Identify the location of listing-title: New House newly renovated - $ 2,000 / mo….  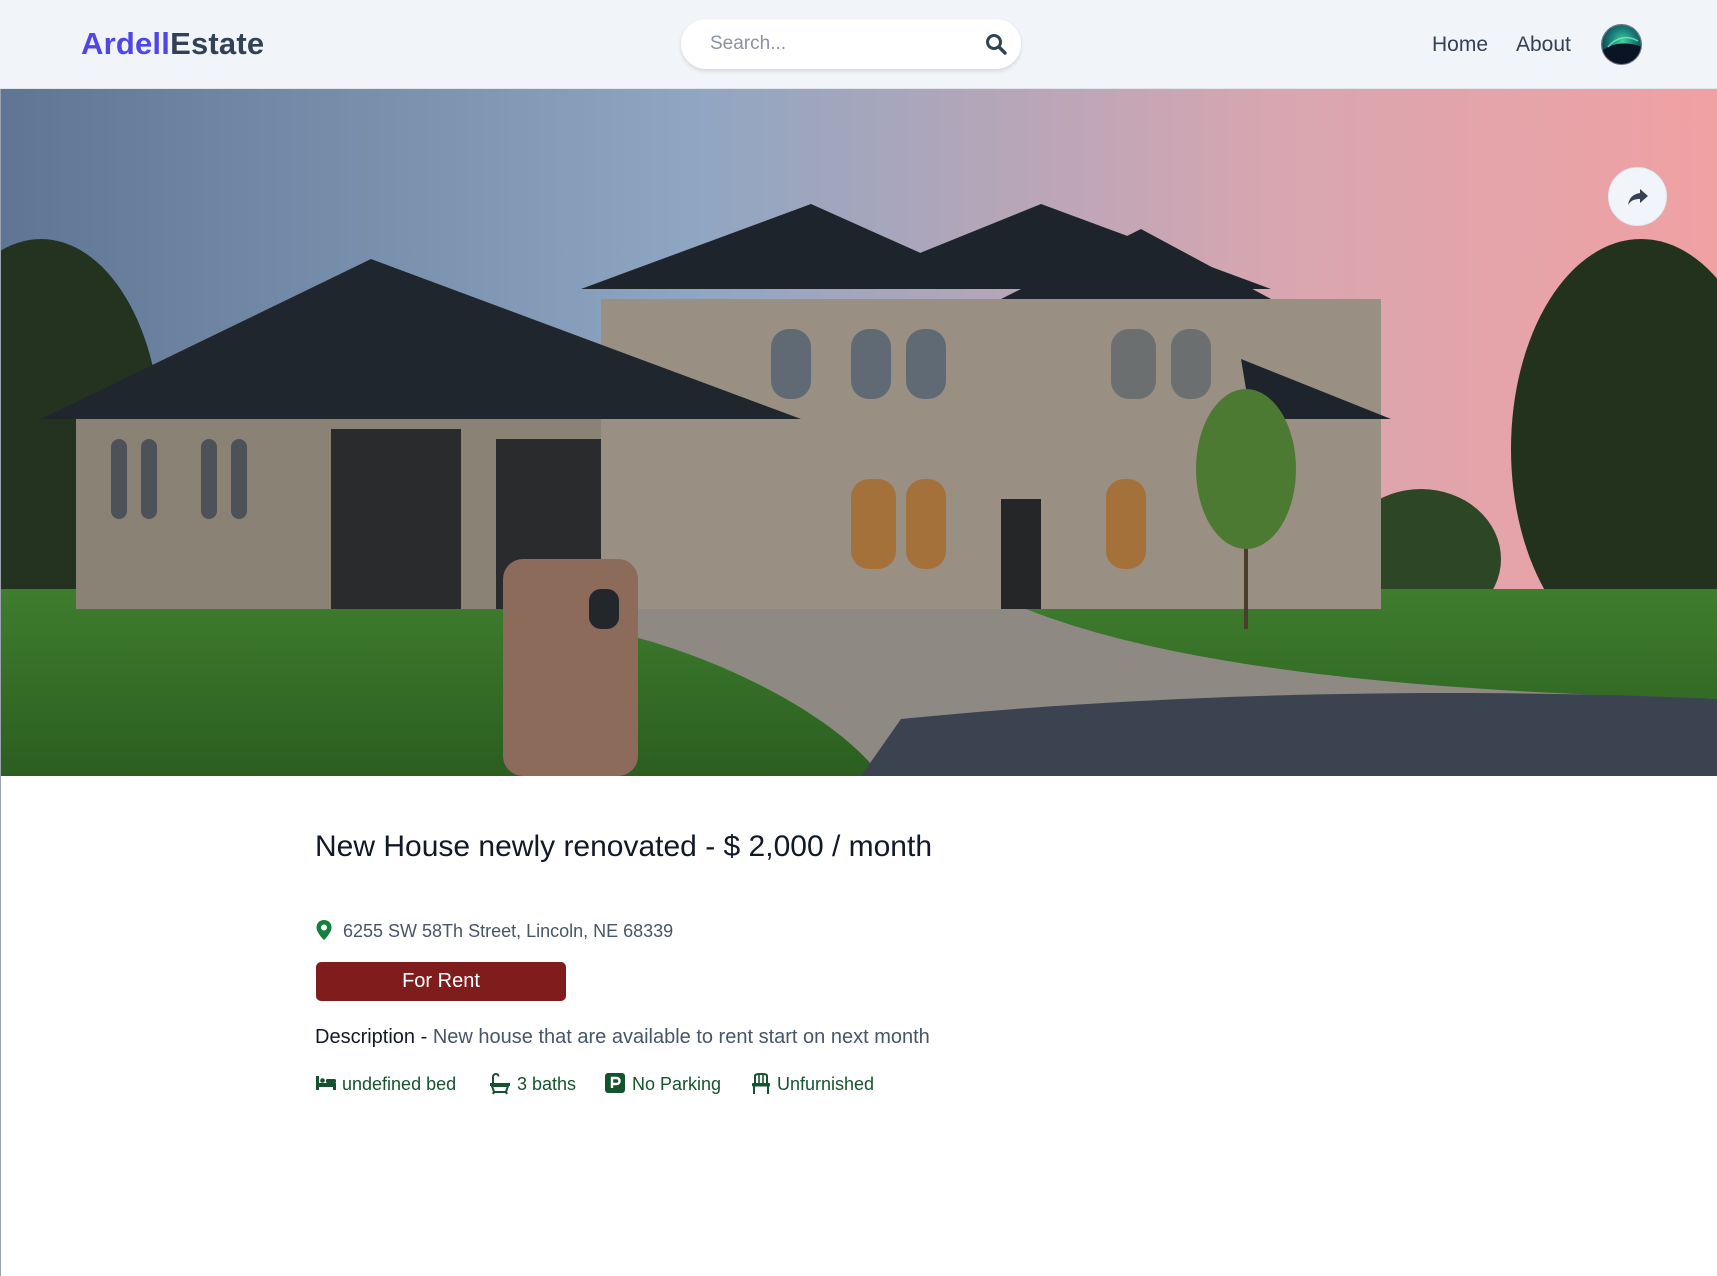
(624, 846).